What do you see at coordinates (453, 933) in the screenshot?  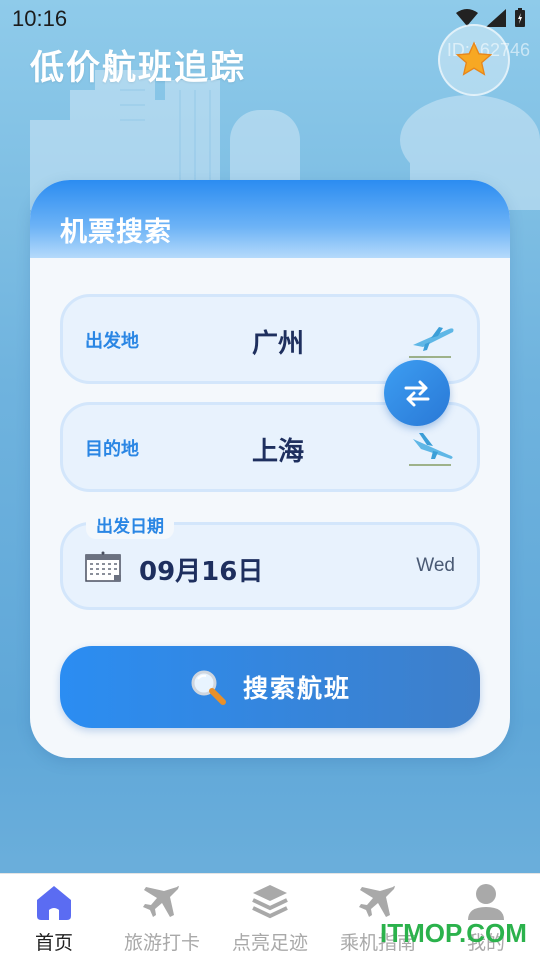 I see `watermark: ITMOP.COM` at bounding box center [453, 933].